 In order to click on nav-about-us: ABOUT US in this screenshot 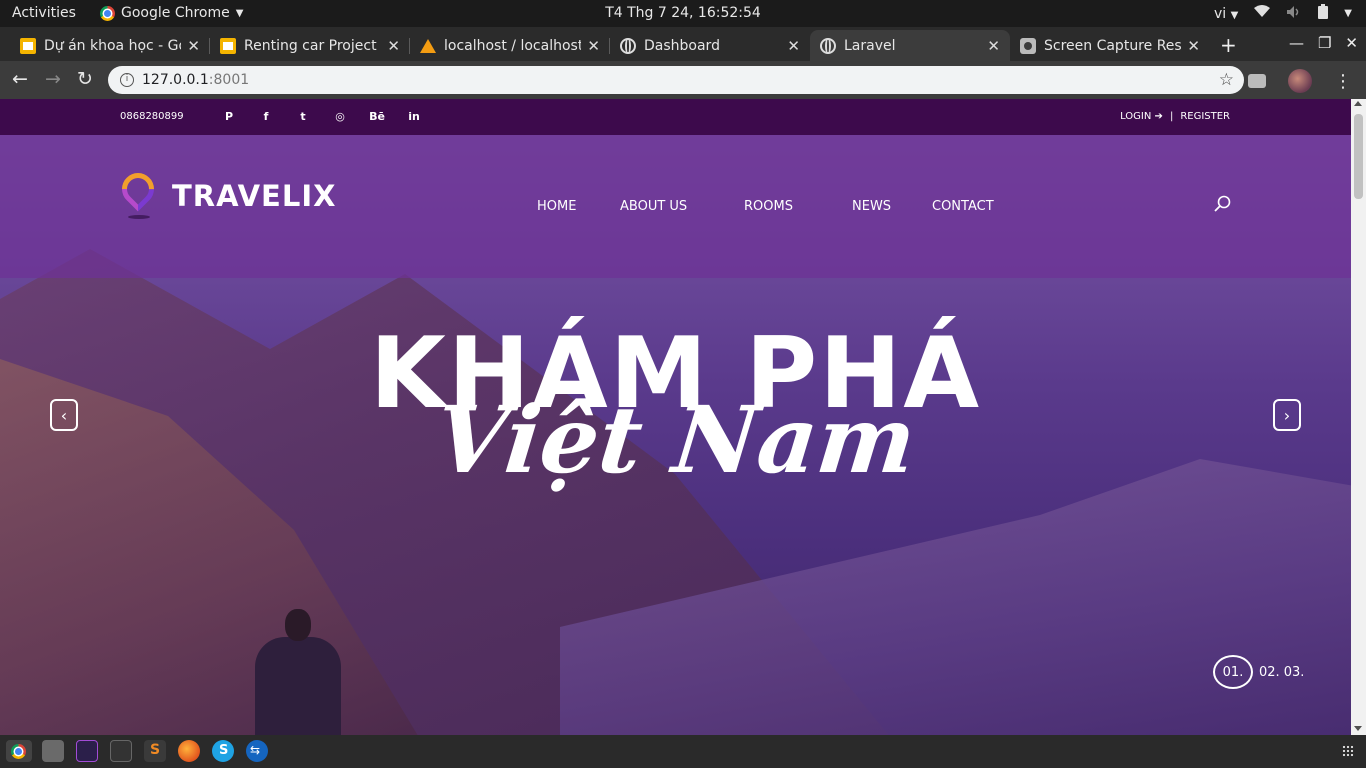, I will do `click(682, 206)`.